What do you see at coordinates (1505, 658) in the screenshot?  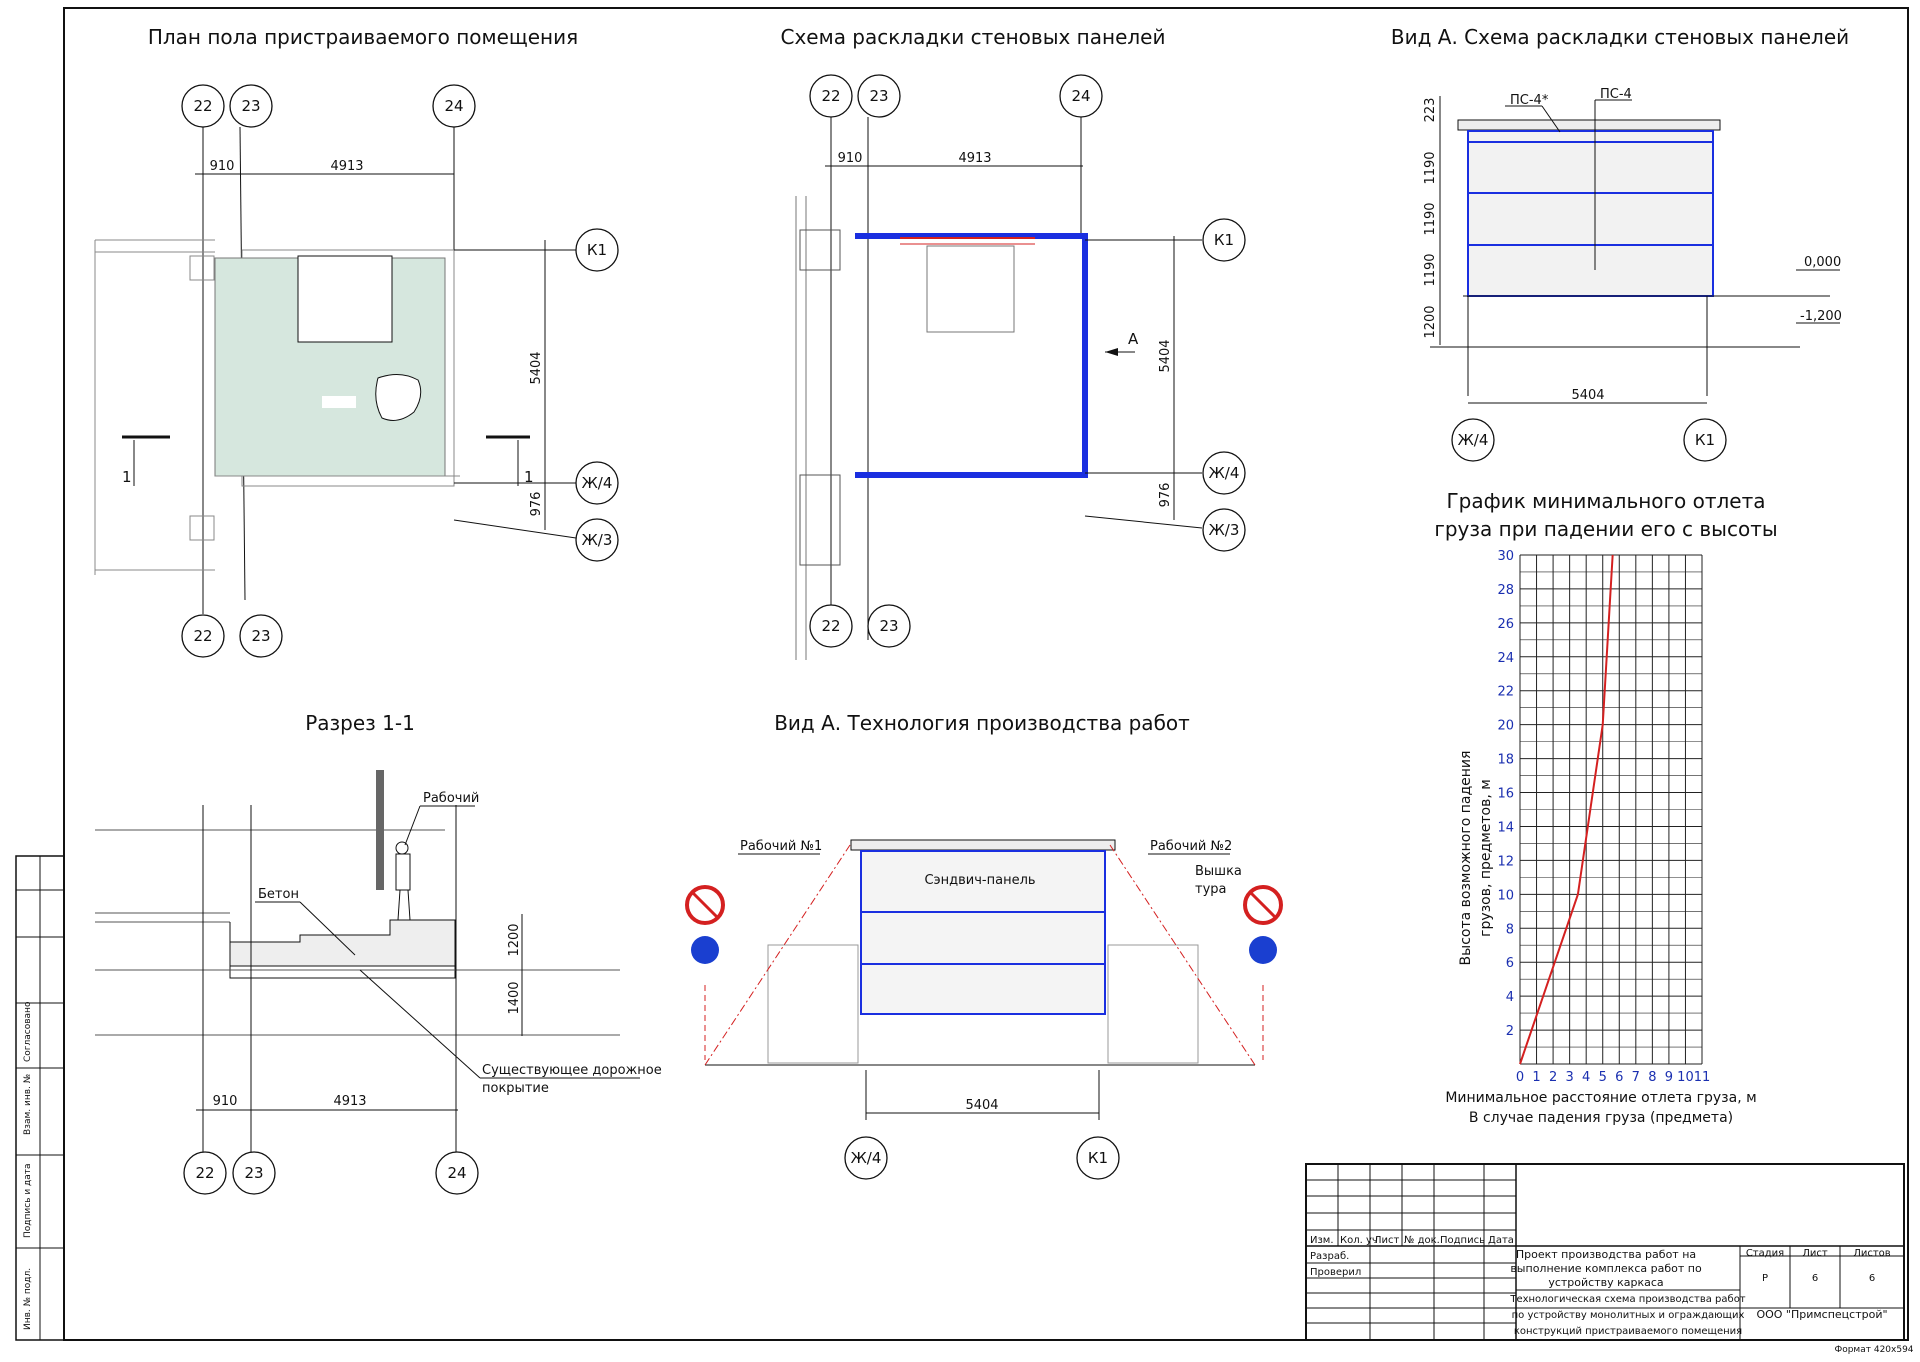 I see `chart-ytick: 24` at bounding box center [1505, 658].